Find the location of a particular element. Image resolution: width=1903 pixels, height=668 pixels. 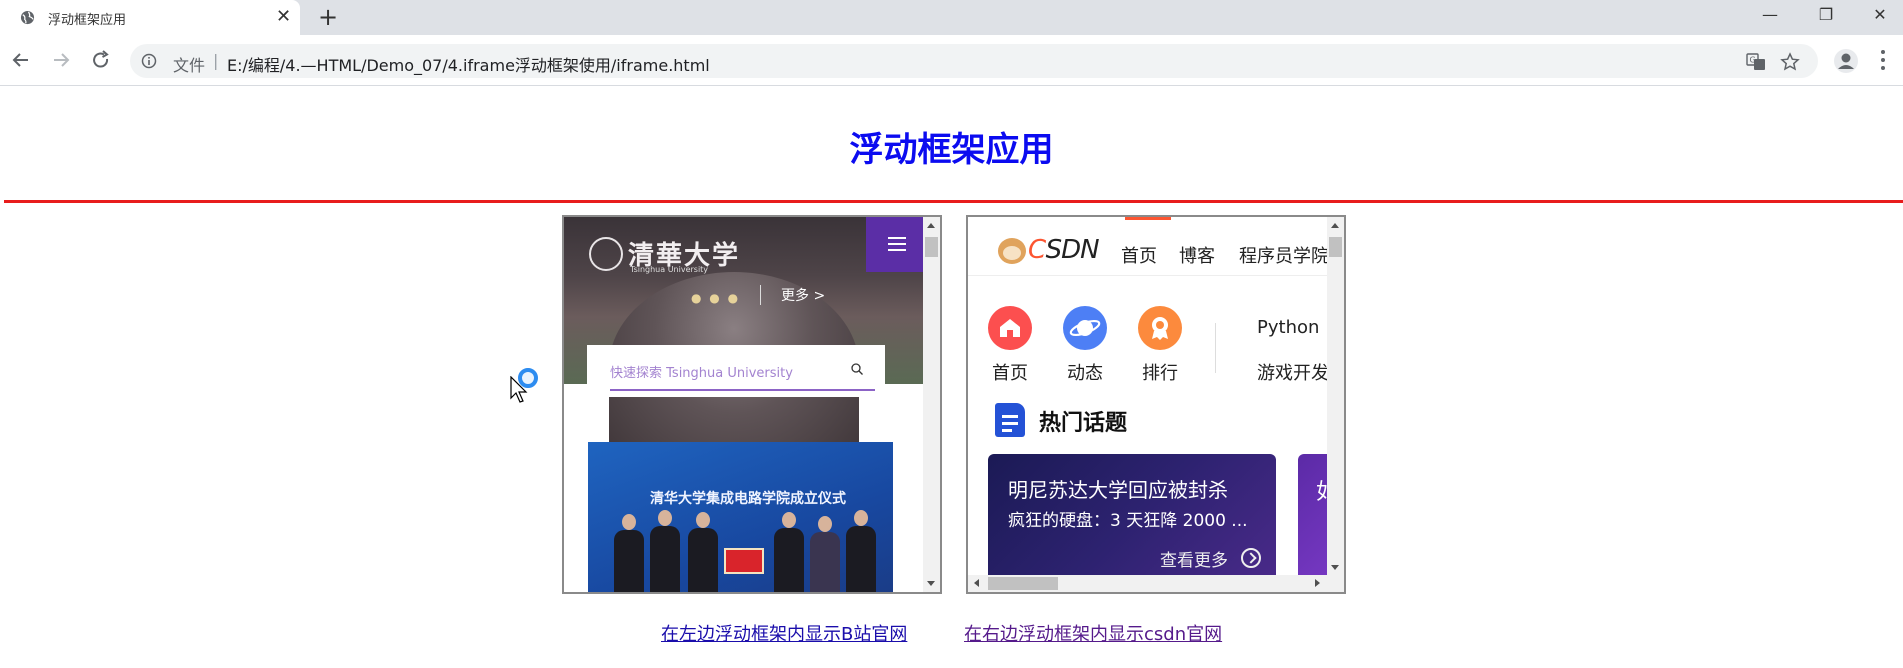

left-iframe-scrollbar is located at coordinates (931, 404).